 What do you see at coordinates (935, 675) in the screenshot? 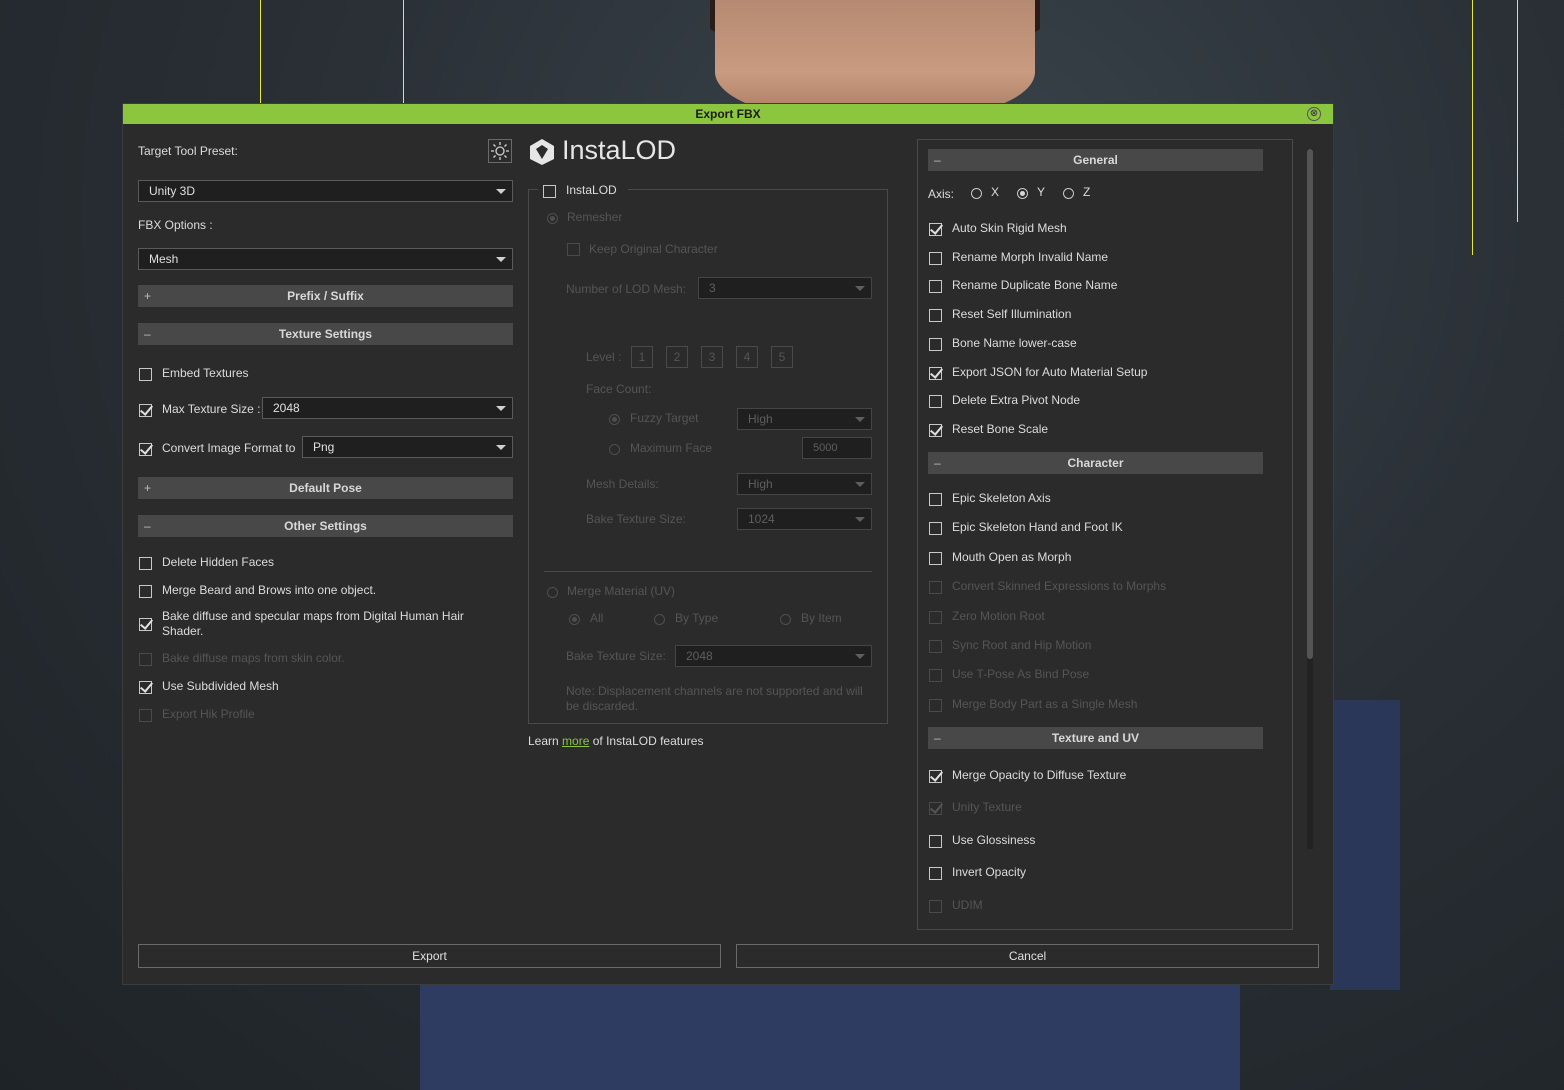
I see `t-pose-bind-pose-checkbox` at bounding box center [935, 675].